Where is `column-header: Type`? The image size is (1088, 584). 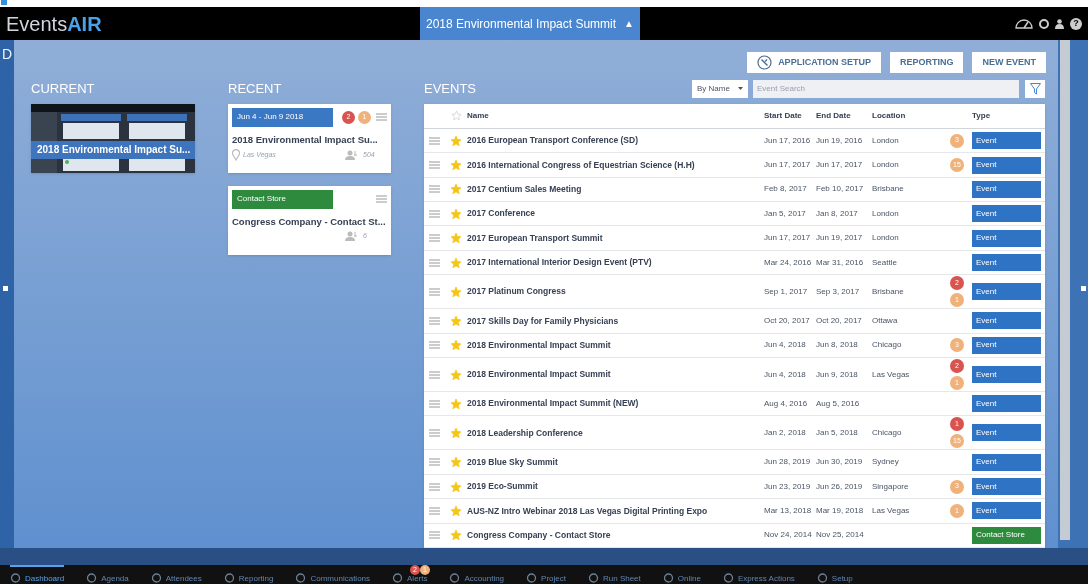 column-header: Type is located at coordinates (1008, 115).